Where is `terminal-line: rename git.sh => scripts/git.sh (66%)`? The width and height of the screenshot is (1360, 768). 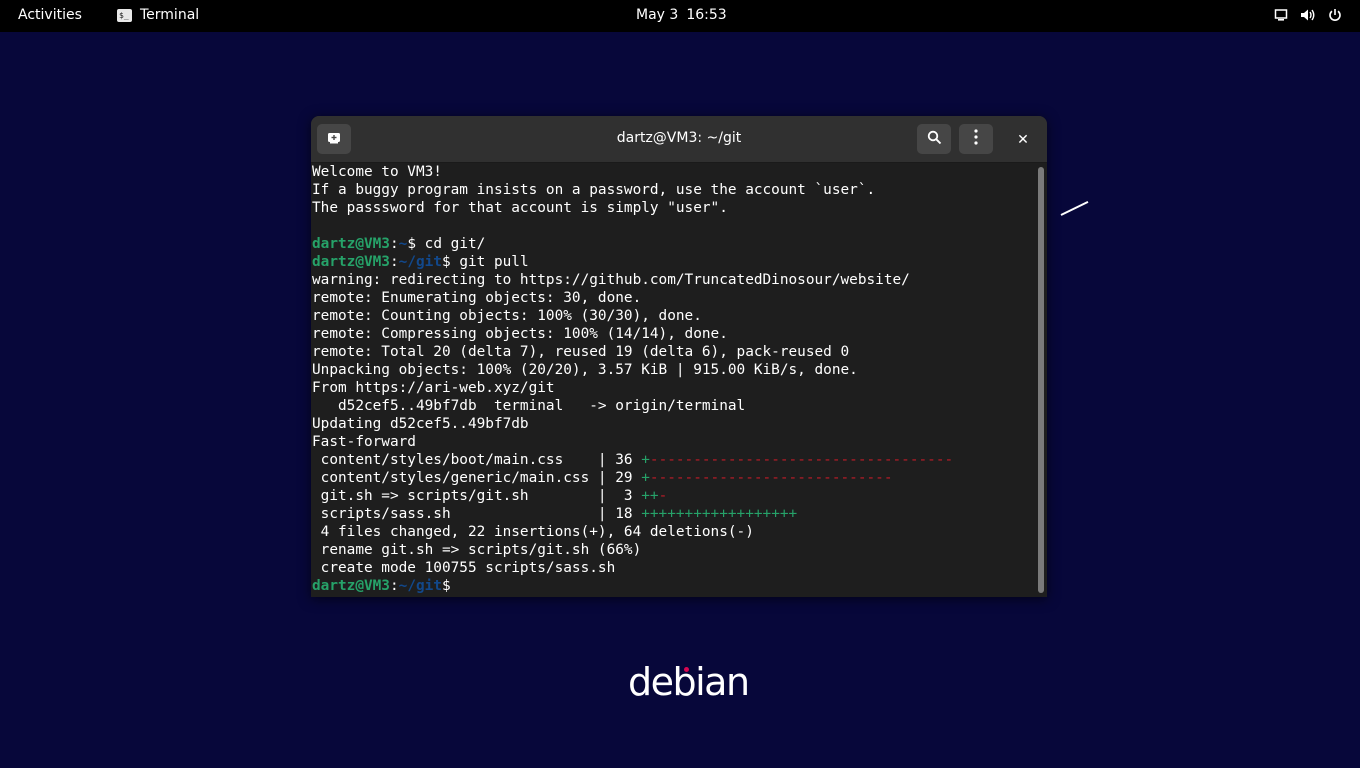
terminal-line: rename git.sh => scripts/git.sh (66%) is located at coordinates (477, 550).